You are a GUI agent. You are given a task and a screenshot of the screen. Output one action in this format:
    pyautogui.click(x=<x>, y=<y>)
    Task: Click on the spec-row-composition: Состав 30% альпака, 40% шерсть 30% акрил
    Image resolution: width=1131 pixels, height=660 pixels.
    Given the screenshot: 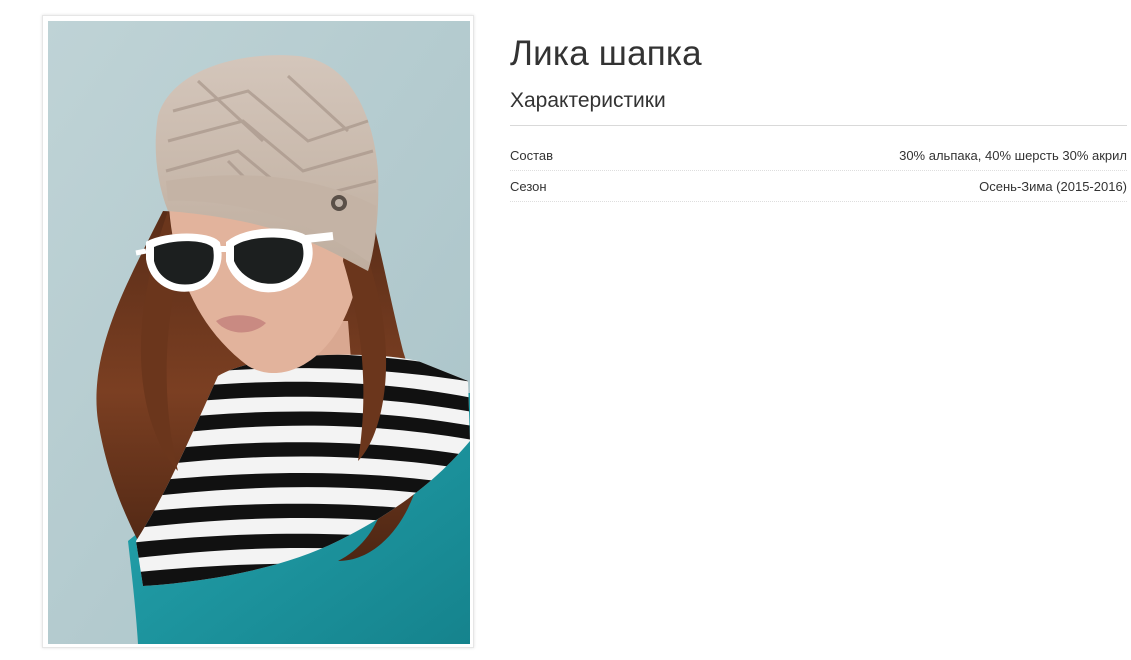 What is the action you would take?
    pyautogui.click(x=818, y=155)
    